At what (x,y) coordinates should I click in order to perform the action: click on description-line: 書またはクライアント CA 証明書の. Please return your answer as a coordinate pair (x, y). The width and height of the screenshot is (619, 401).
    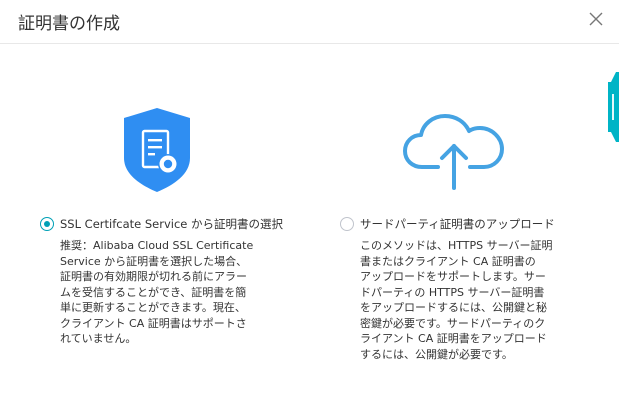
    Looking at the image, I should click on (448, 261).